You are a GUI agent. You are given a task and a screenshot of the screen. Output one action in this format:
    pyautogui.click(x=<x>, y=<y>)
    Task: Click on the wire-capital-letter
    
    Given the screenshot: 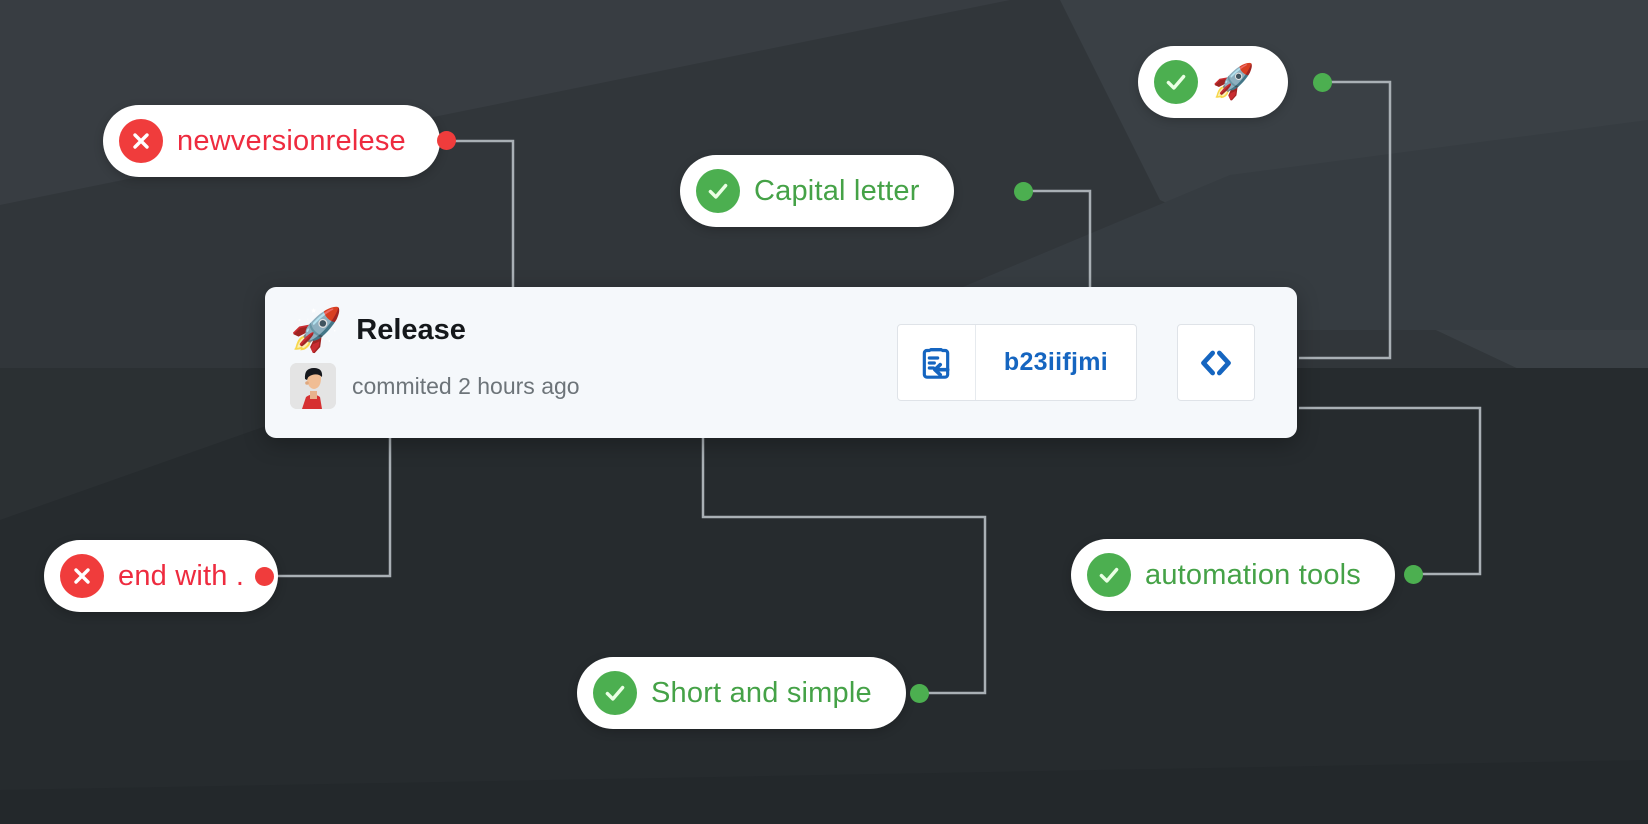 What is the action you would take?
    pyautogui.click(x=1059, y=239)
    